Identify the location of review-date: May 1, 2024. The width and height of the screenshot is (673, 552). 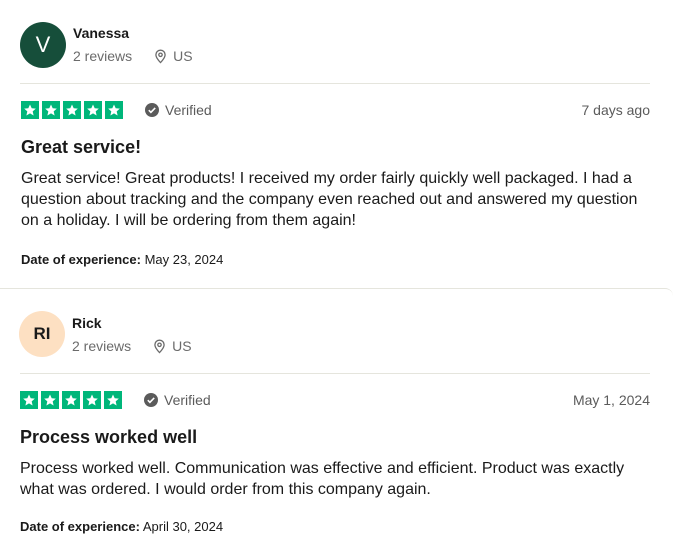
(611, 400).